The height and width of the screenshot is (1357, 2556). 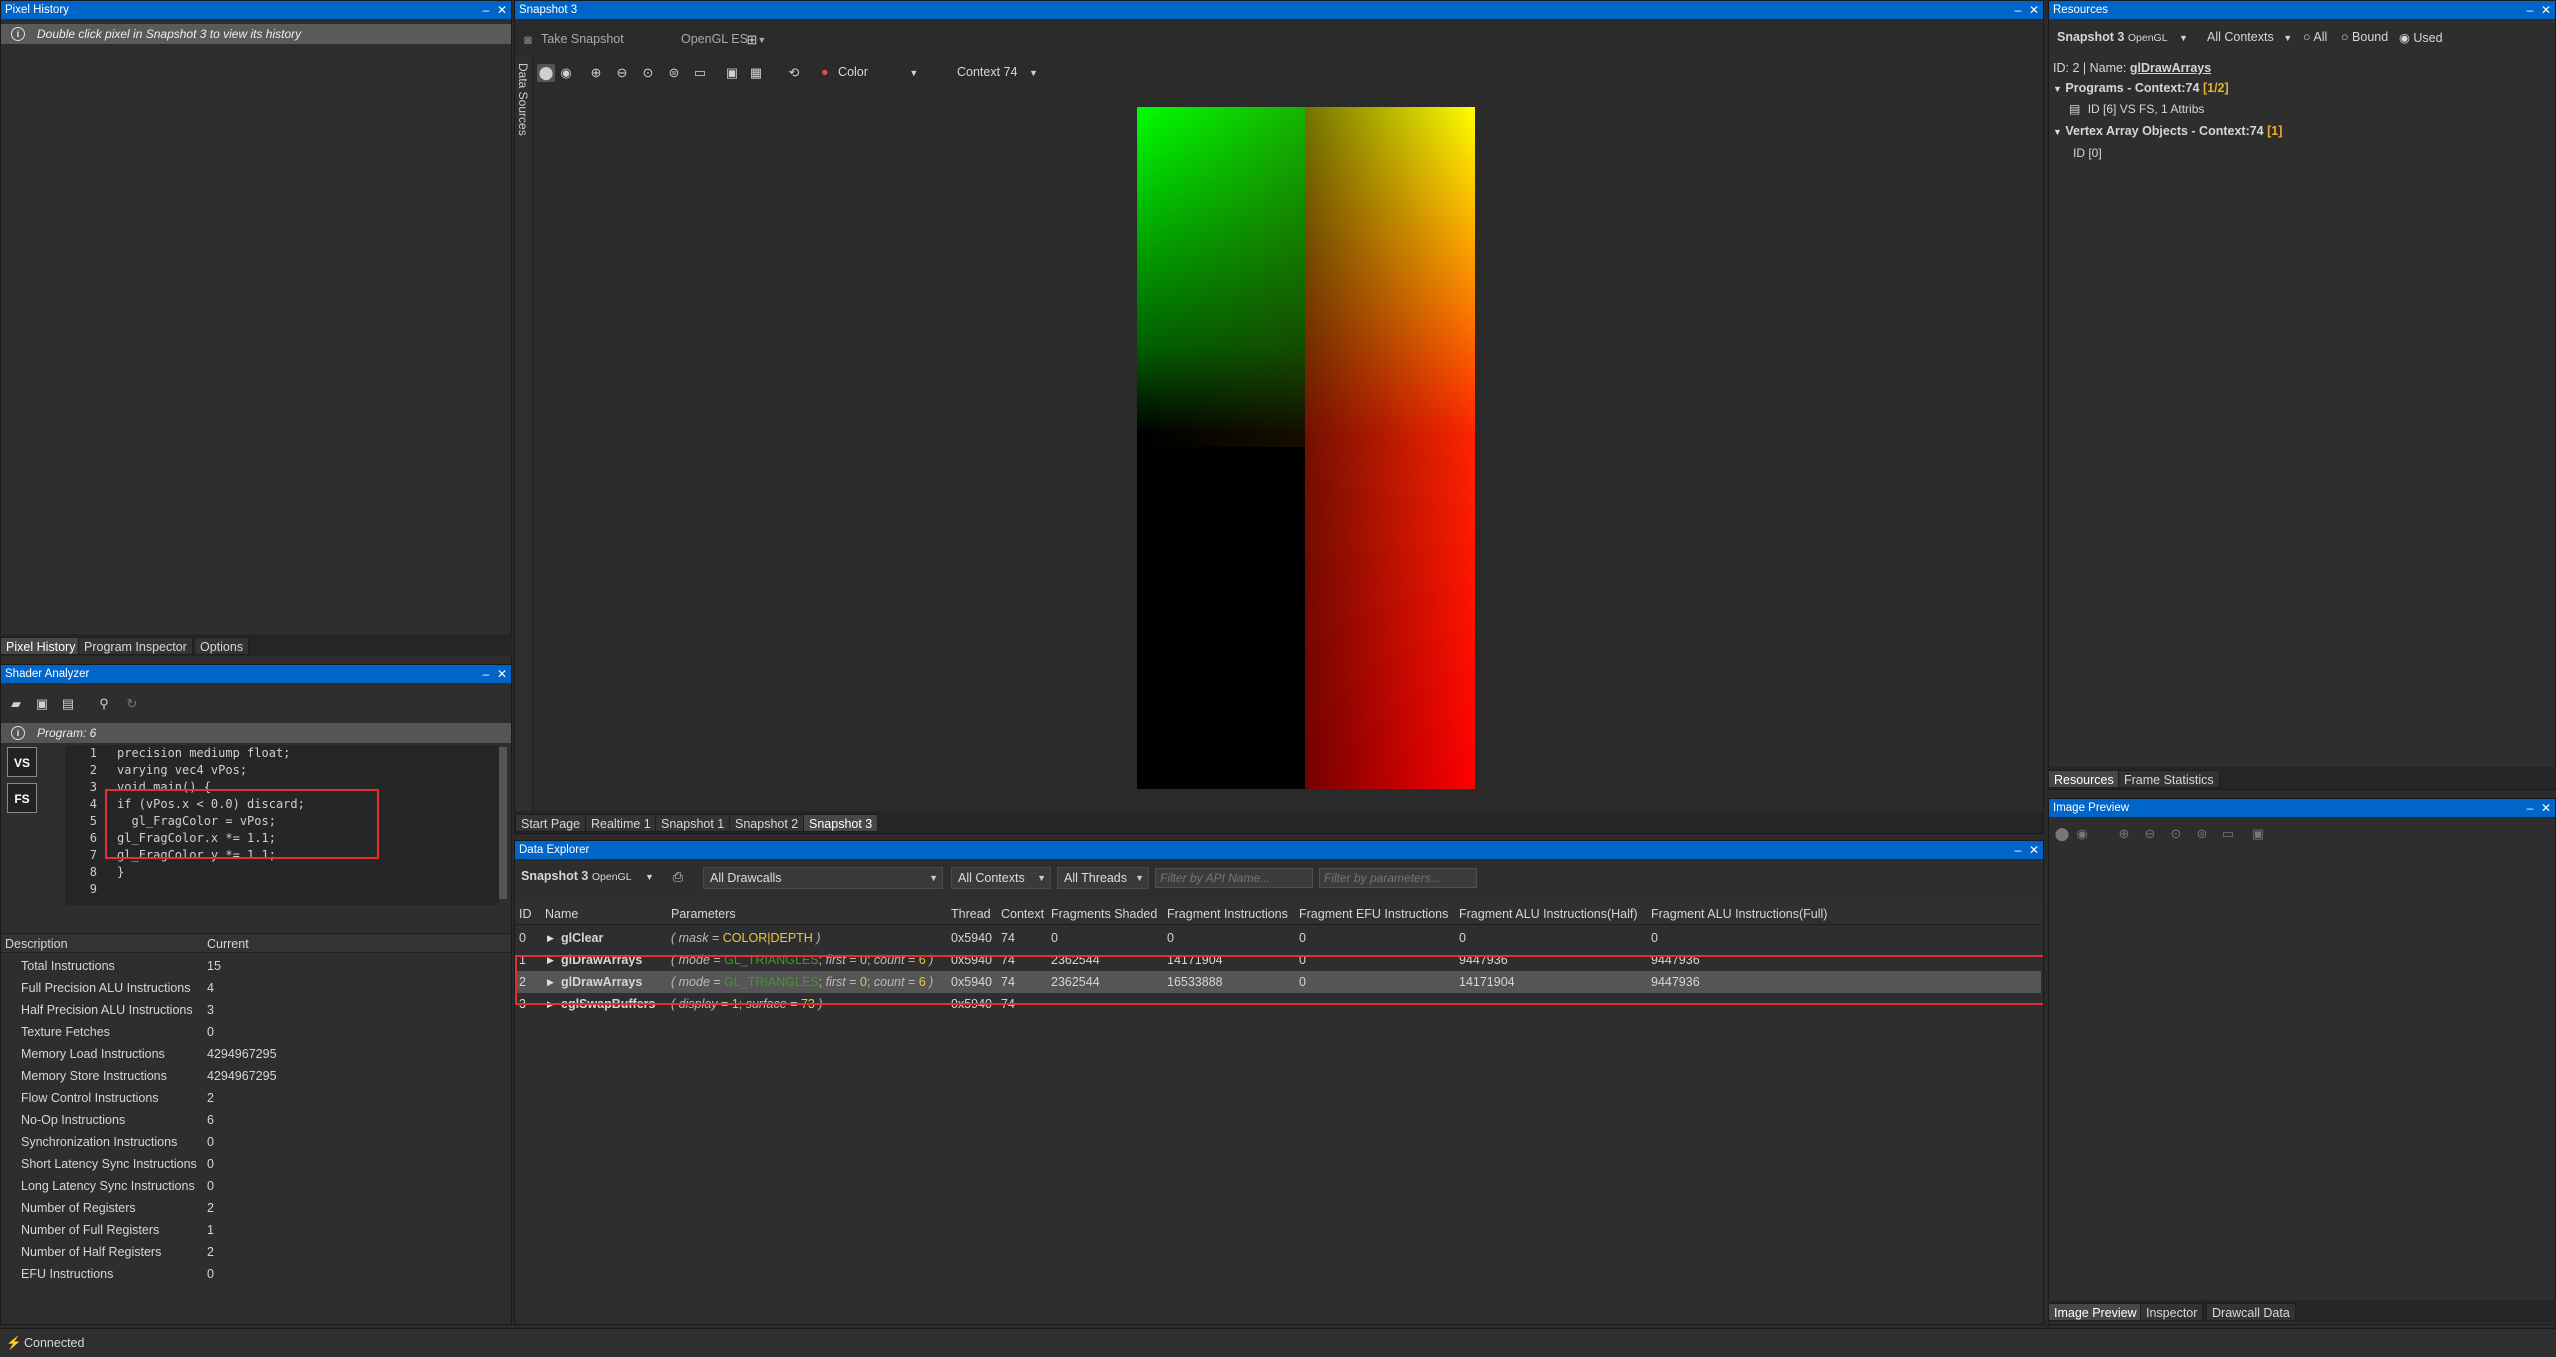 What do you see at coordinates (256, 10) in the screenshot?
I see `pixel-history-titlebar: Pixel History ‒ ✕` at bounding box center [256, 10].